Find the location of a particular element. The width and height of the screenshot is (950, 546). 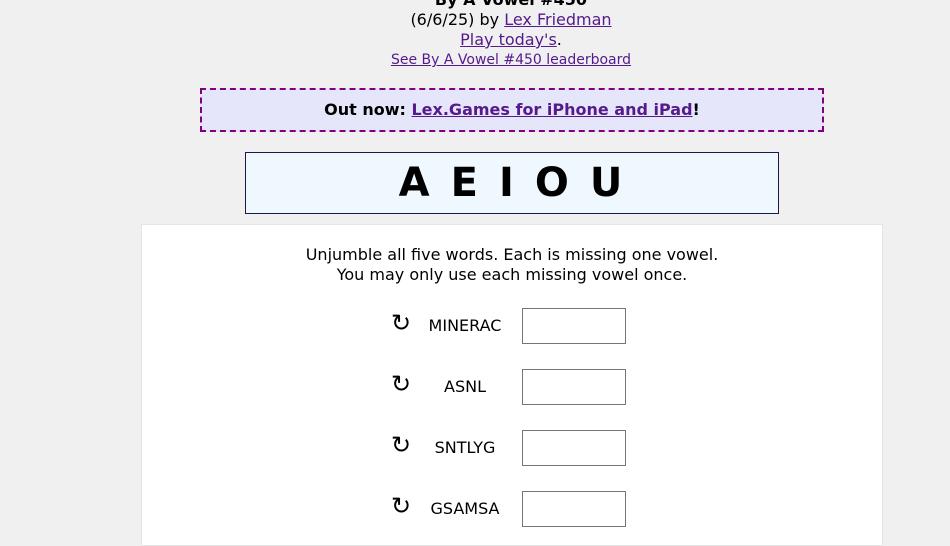

puzzle-row: ↻ SNTLYG is located at coordinates (512, 450).